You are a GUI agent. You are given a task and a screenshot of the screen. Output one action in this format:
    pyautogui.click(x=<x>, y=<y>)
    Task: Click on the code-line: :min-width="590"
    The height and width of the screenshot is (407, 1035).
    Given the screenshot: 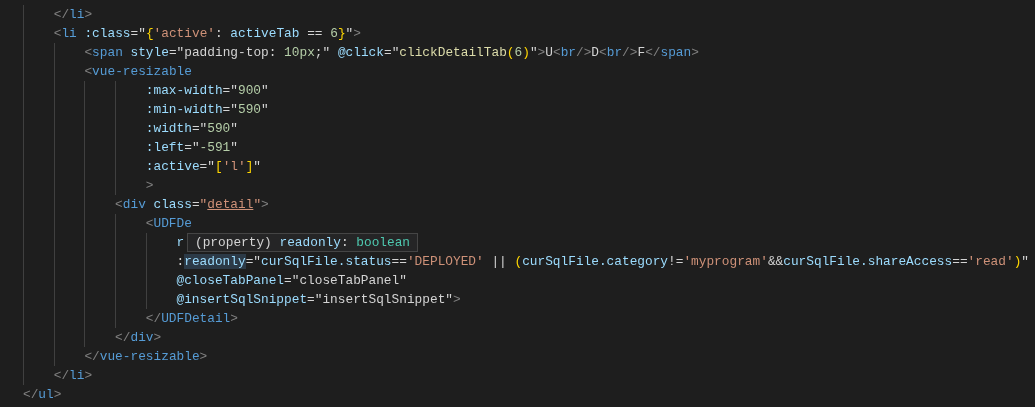 What is the action you would take?
    pyautogui.click(x=207, y=110)
    